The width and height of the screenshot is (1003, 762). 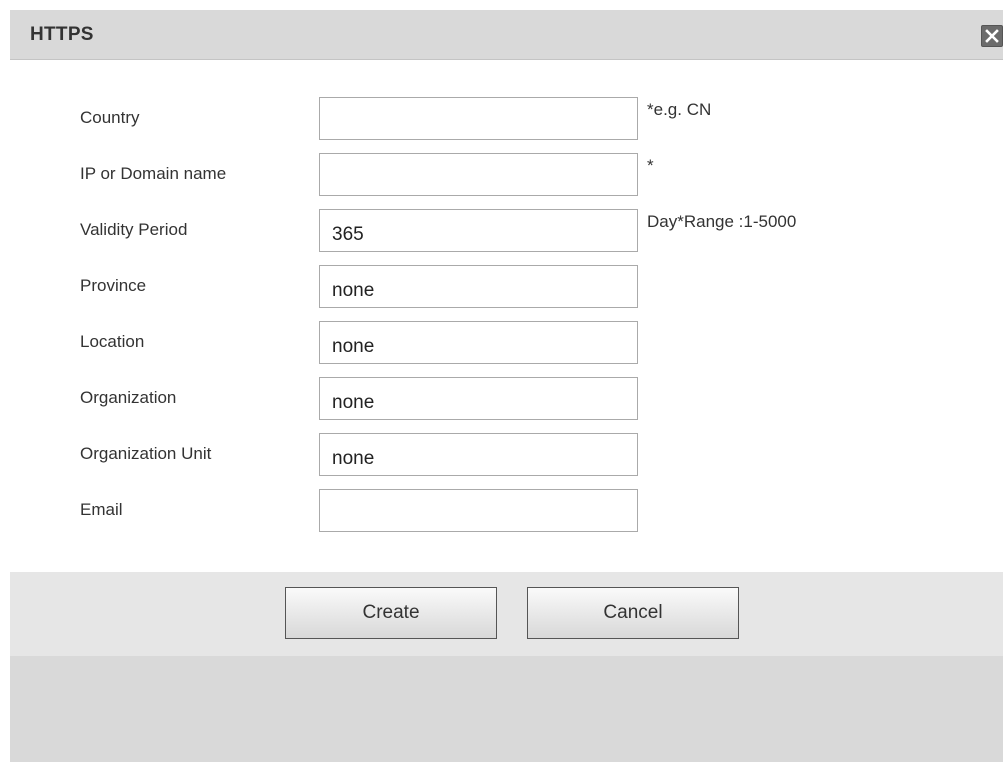 I want to click on organization-unit-label: Organization Unit, so click(x=146, y=453).